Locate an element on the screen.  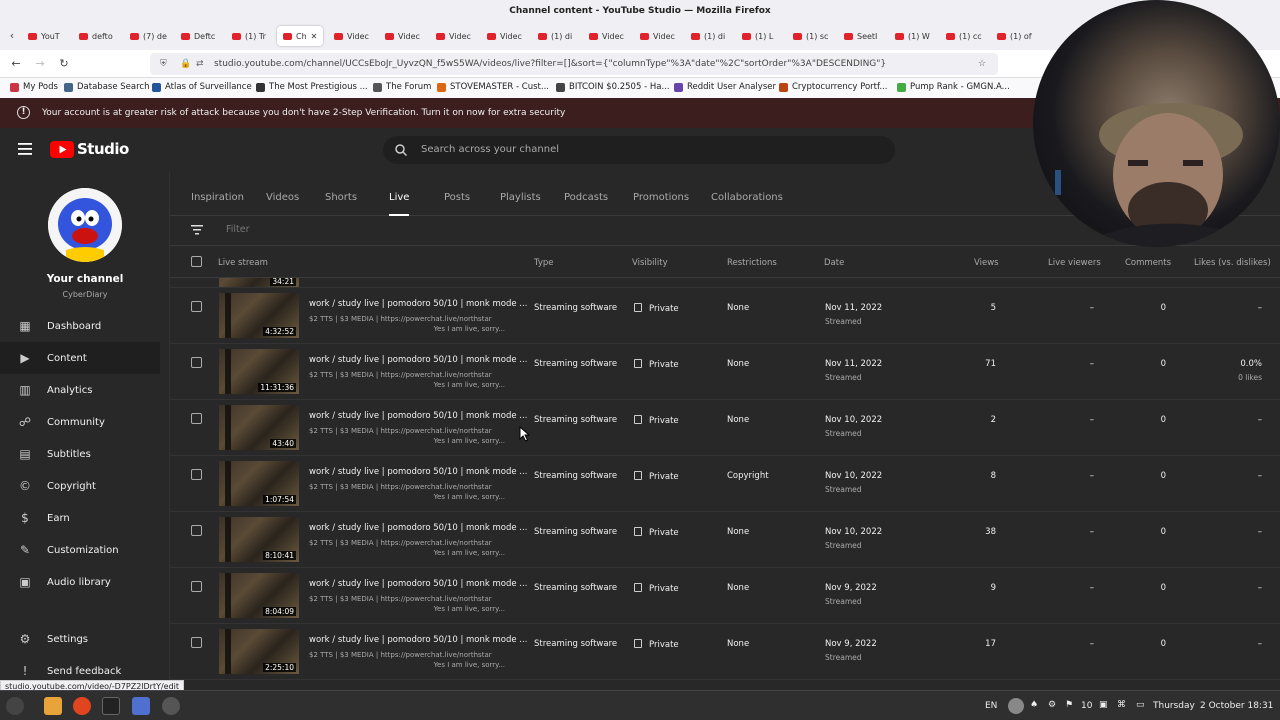
files-icon is located at coordinates (53, 706).